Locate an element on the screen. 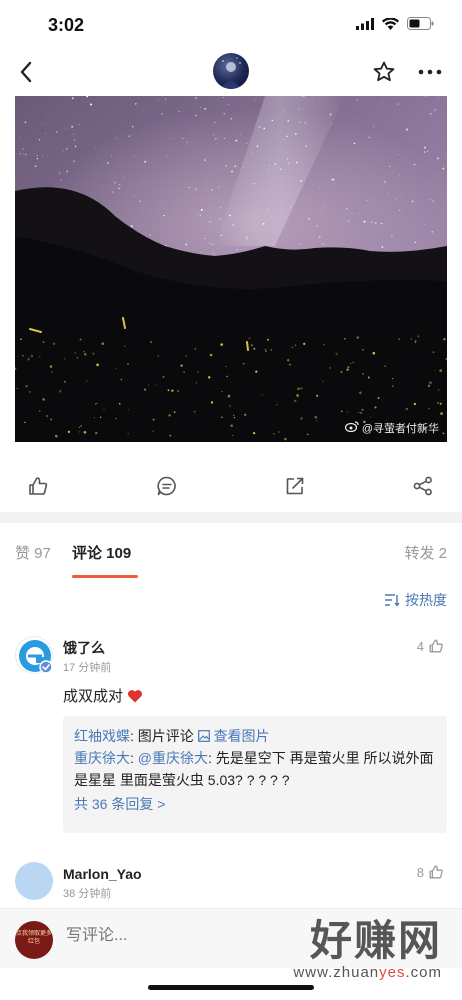 This screenshot has height=1000, width=462. reply-mention: @重庆徐大 is located at coordinates (173, 758).